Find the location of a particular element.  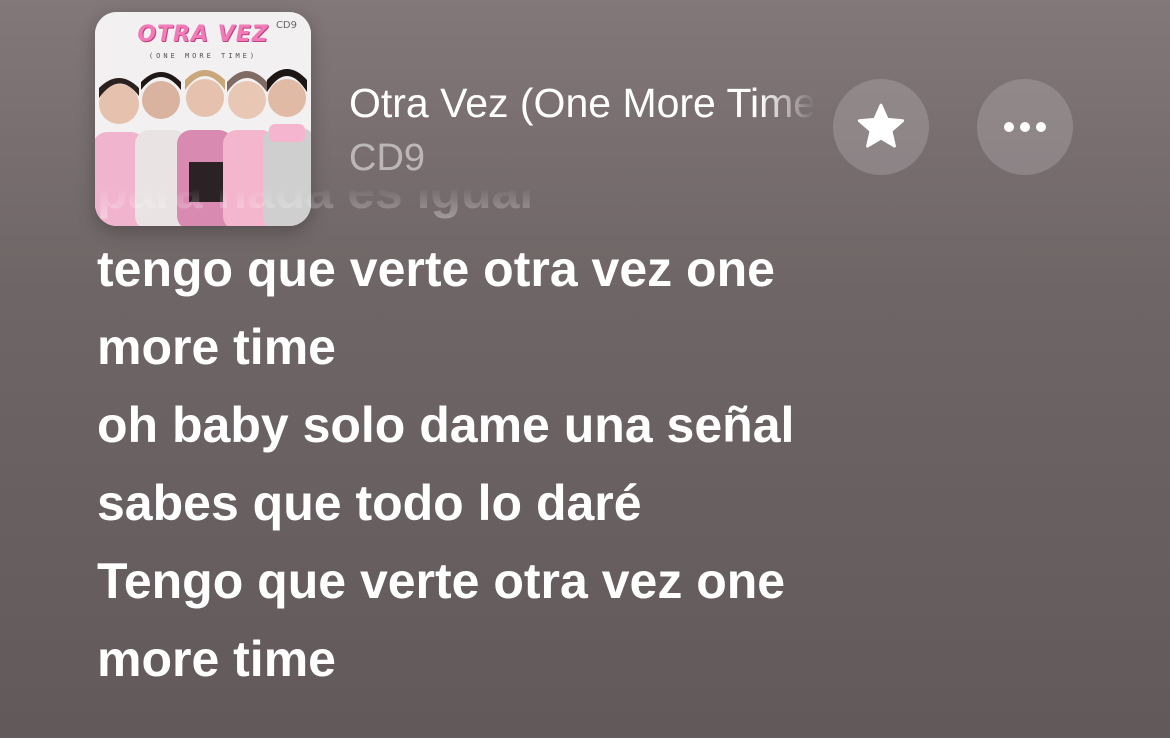

album-art-subtitle: (ONE MORE TIME) is located at coordinates (203, 56).